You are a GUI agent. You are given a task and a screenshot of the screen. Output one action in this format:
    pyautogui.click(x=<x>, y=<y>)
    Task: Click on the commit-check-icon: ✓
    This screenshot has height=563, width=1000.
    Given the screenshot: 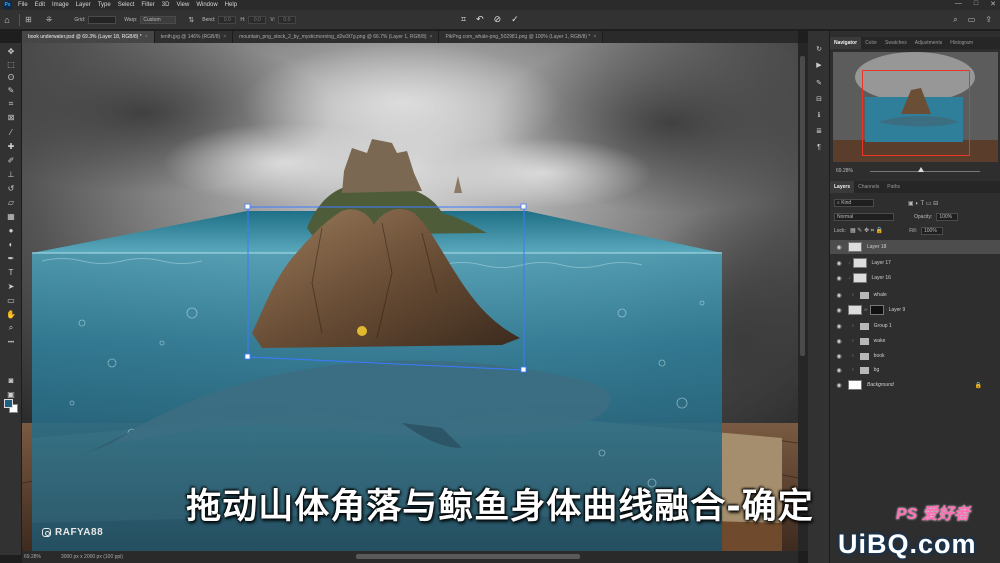 What is the action you would take?
    pyautogui.click(x=515, y=19)
    